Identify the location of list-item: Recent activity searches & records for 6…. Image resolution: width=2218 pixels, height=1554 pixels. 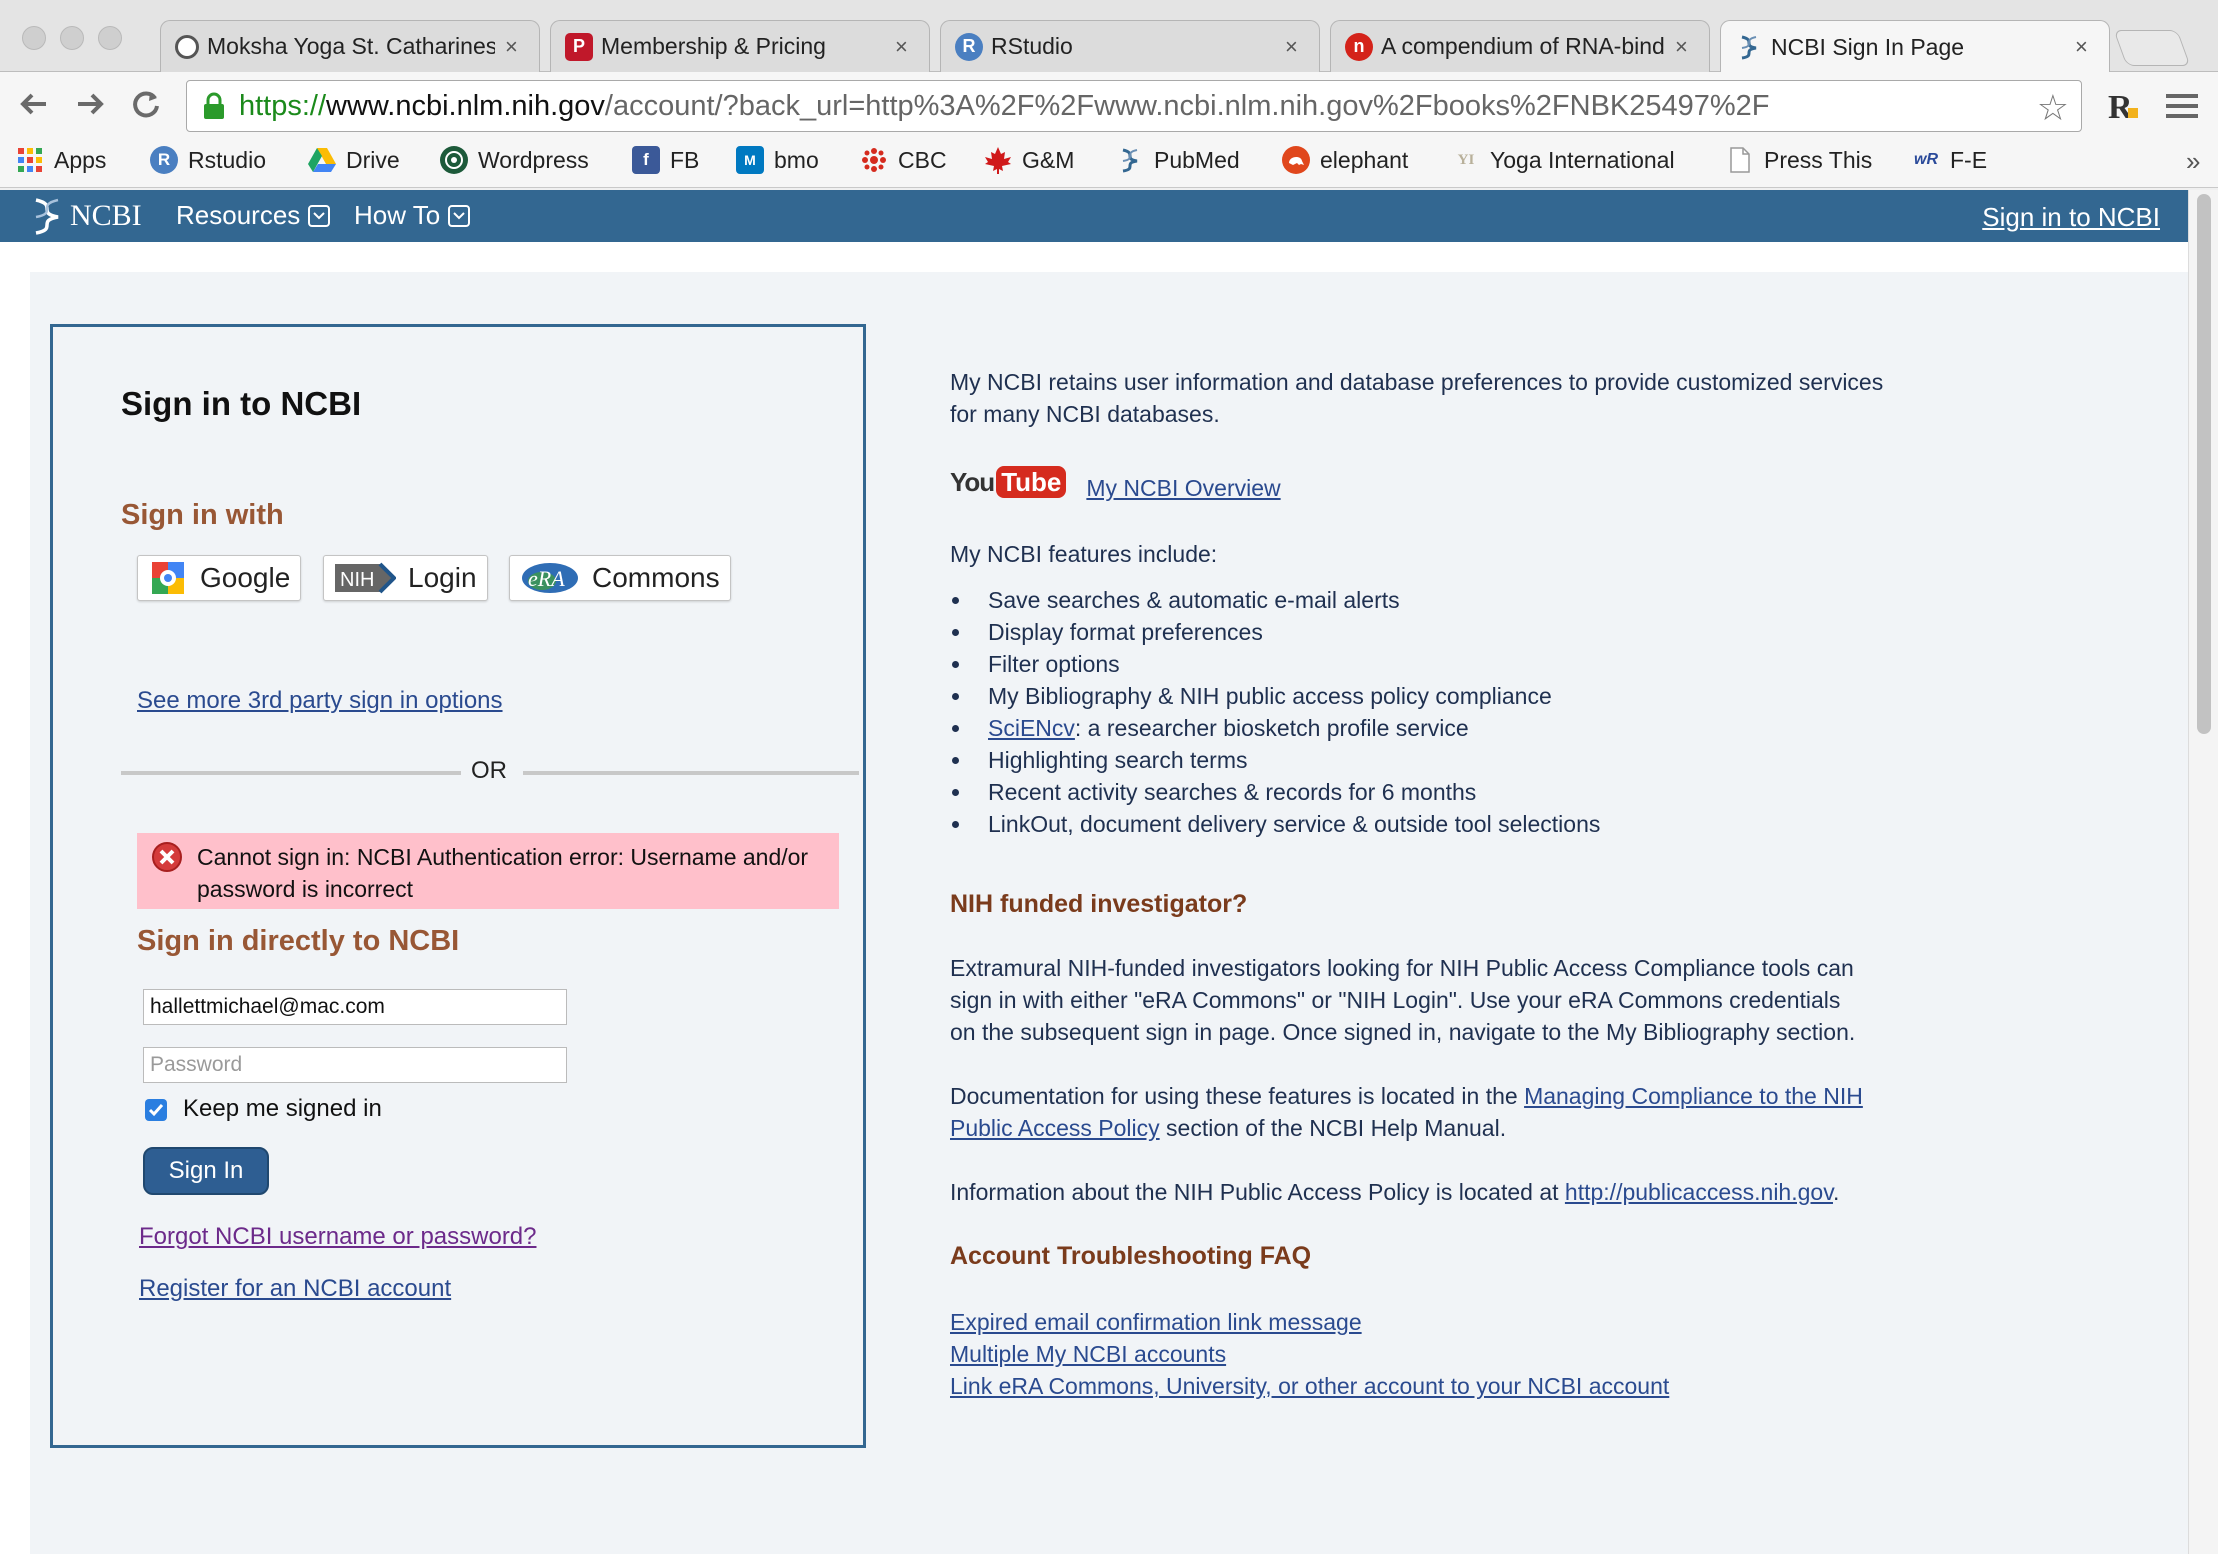
(1275, 792).